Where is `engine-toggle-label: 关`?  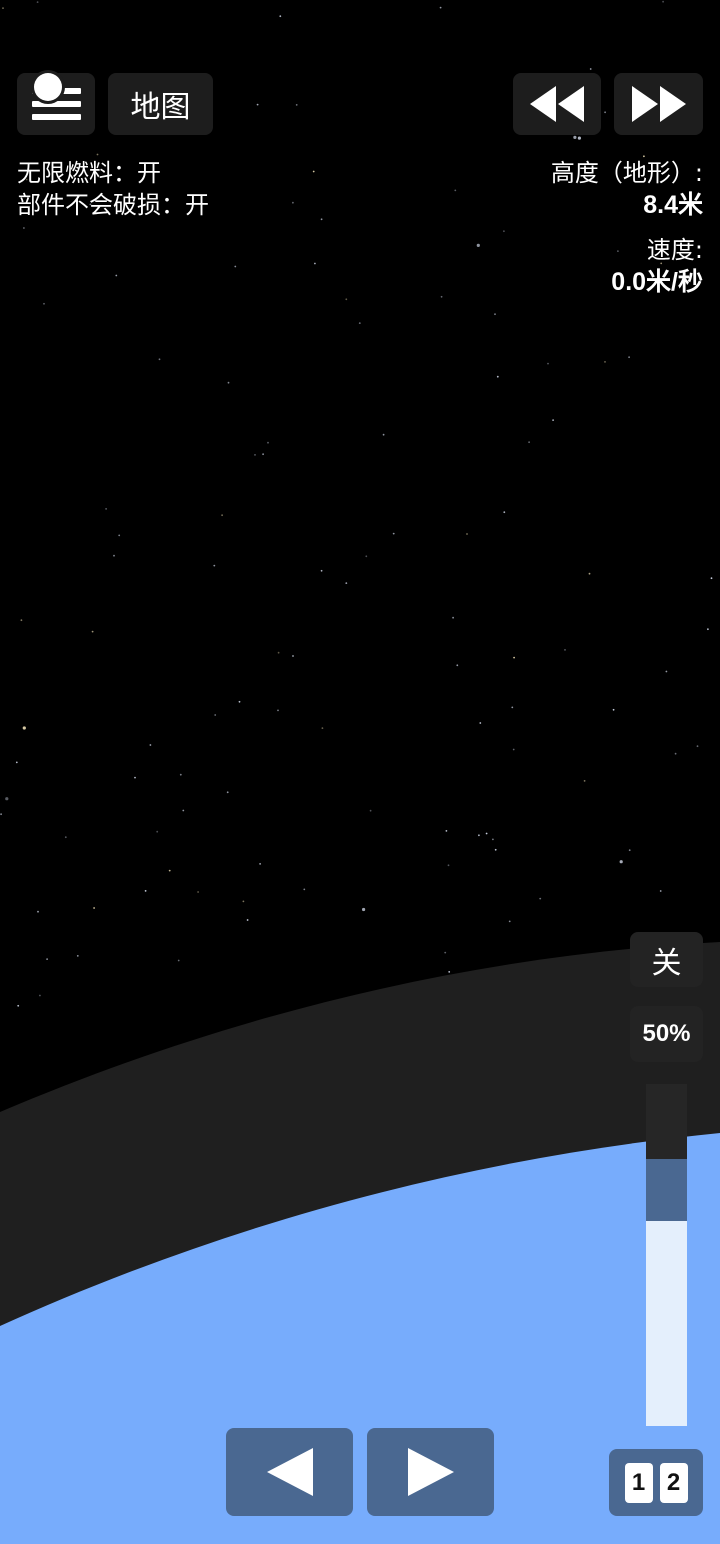
engine-toggle-label: 关 is located at coordinates (666, 963).